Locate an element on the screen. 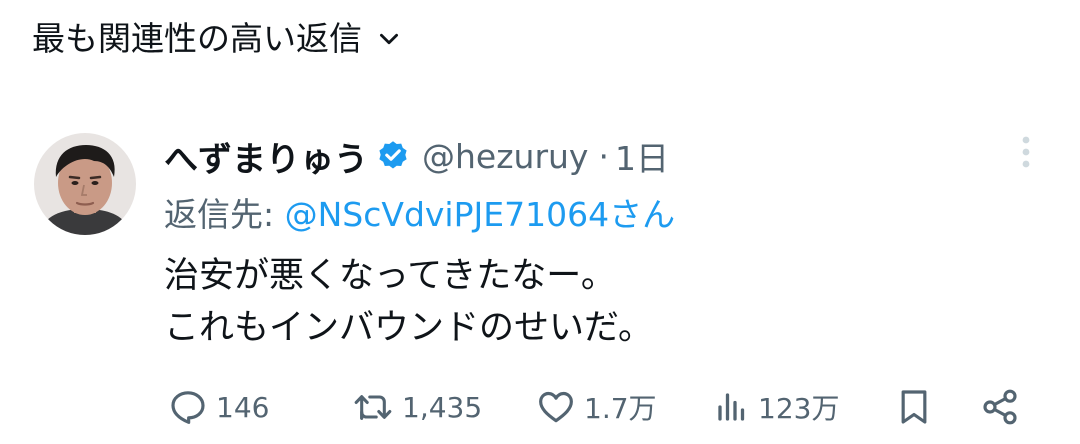  user-handle: @hezuruy is located at coordinates (505, 156).